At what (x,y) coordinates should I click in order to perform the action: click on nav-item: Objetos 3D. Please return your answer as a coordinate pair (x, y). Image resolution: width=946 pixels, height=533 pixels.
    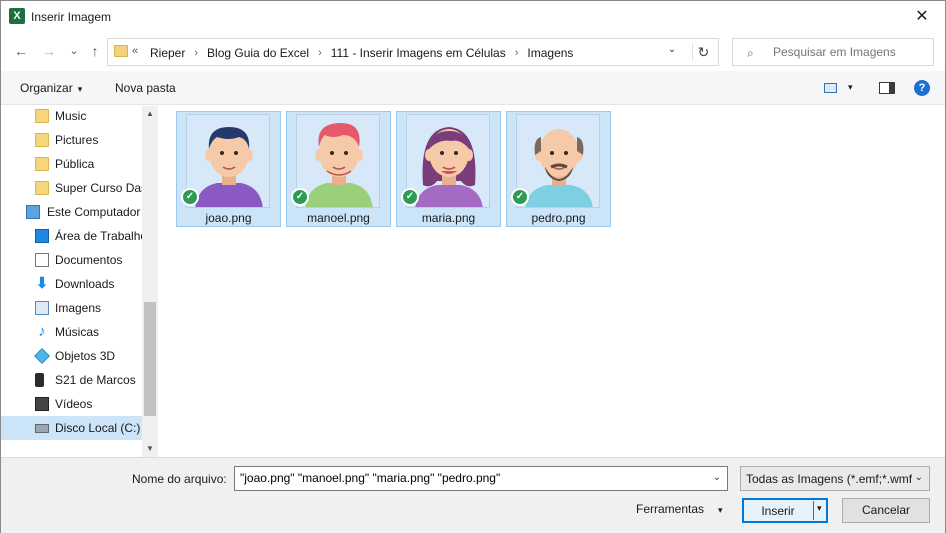
    Looking at the image, I should click on (71, 356).